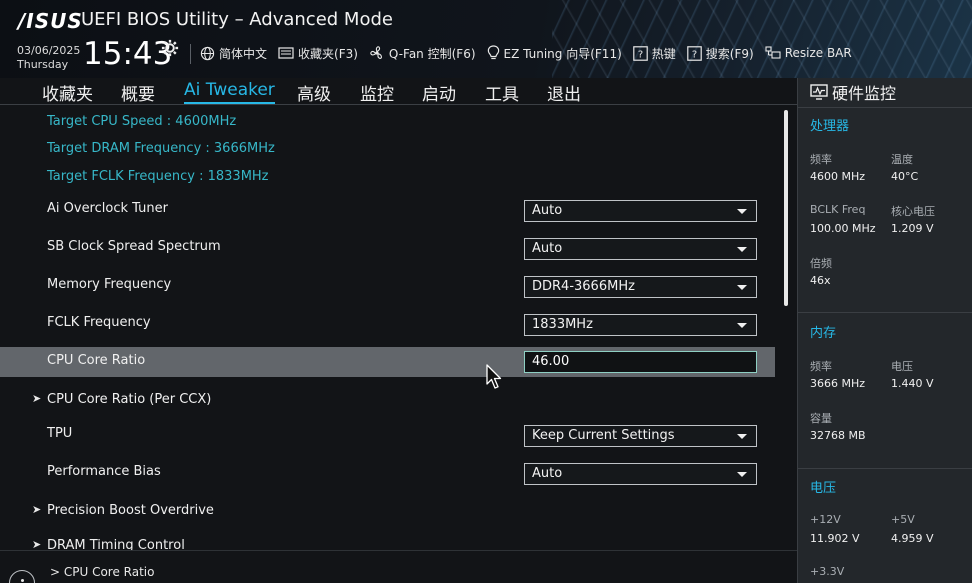  What do you see at coordinates (387, 210) in the screenshot?
I see `setting-ai-overclock-tuner: Ai Overclock Tuner Auto` at bounding box center [387, 210].